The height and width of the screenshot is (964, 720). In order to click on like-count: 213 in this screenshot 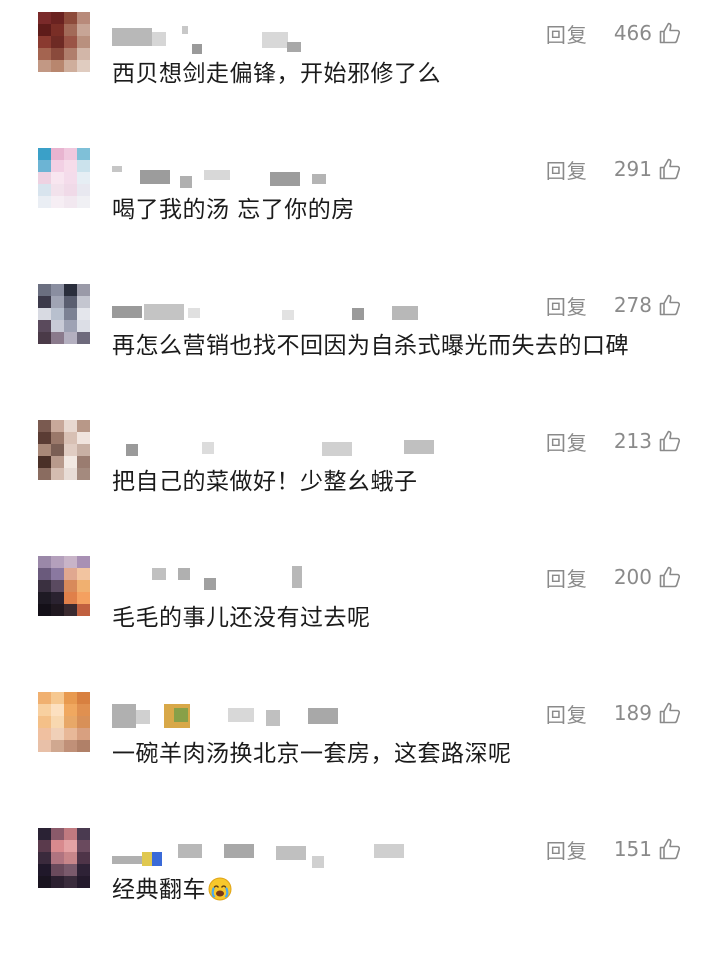, I will do `click(632, 441)`.